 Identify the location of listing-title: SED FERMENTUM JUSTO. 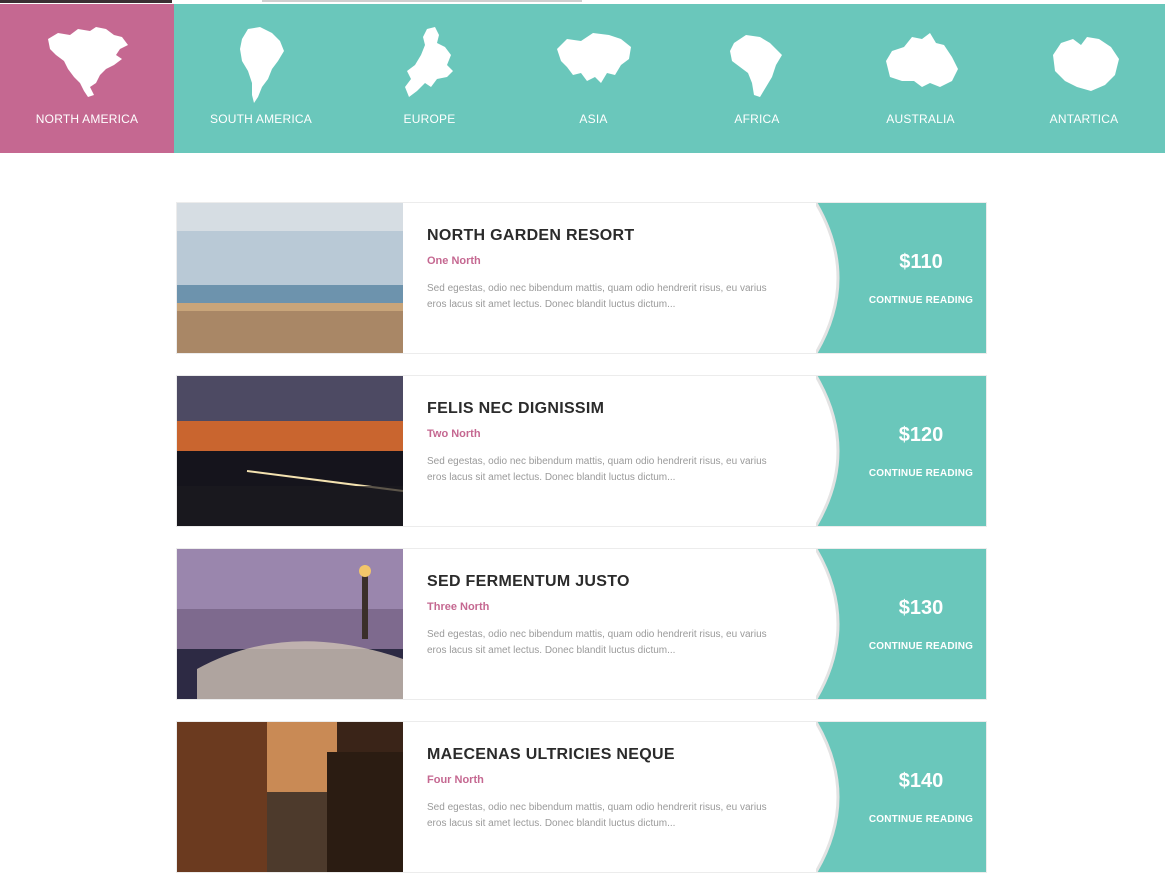
(607, 582).